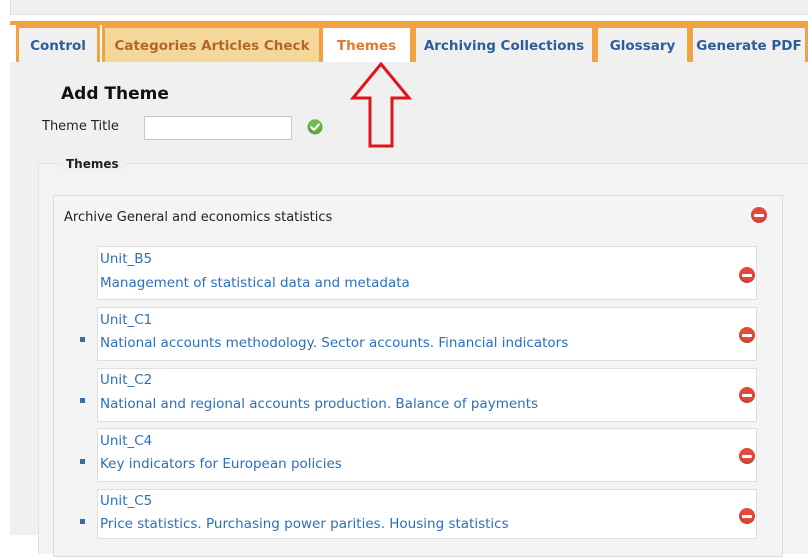 The width and height of the screenshot is (808, 557). I want to click on tab-categories-articles-check: Categories Articles Check, so click(212, 44).